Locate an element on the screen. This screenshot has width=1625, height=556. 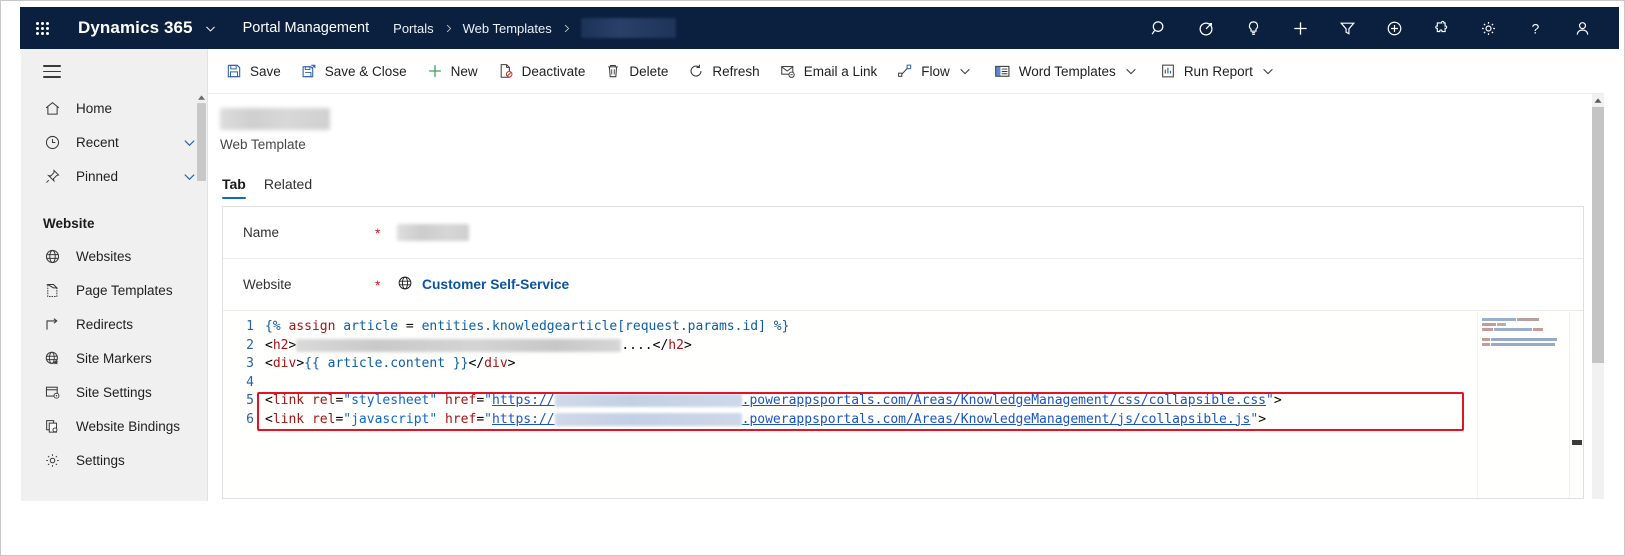
globe-star-icon is located at coordinates (52, 359).